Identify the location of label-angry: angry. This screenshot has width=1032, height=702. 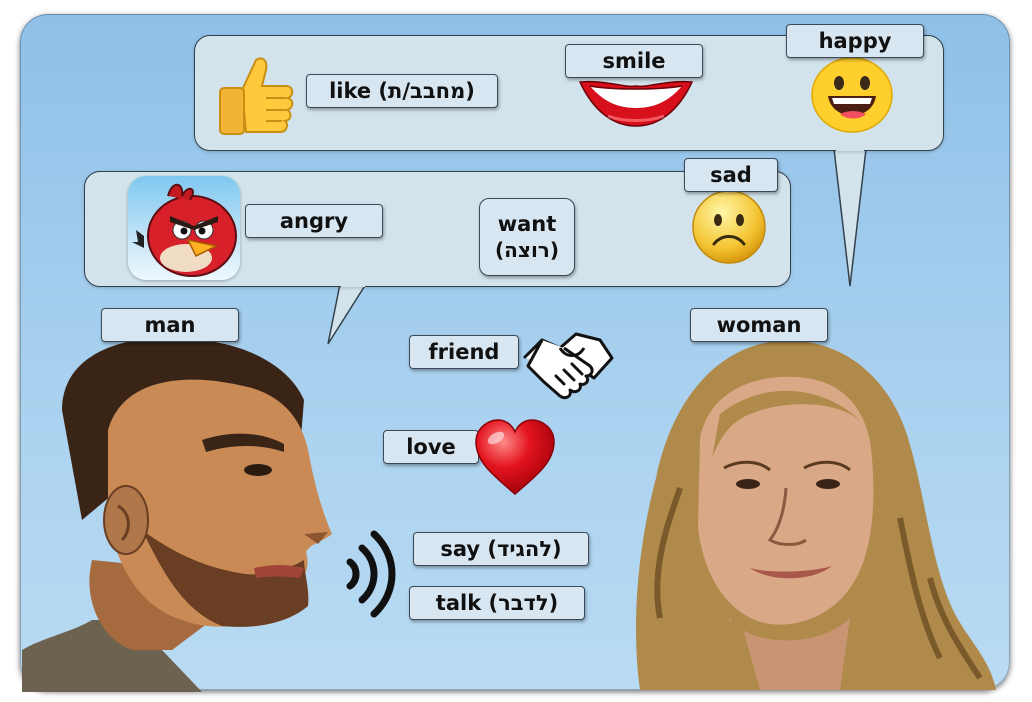
(314, 221).